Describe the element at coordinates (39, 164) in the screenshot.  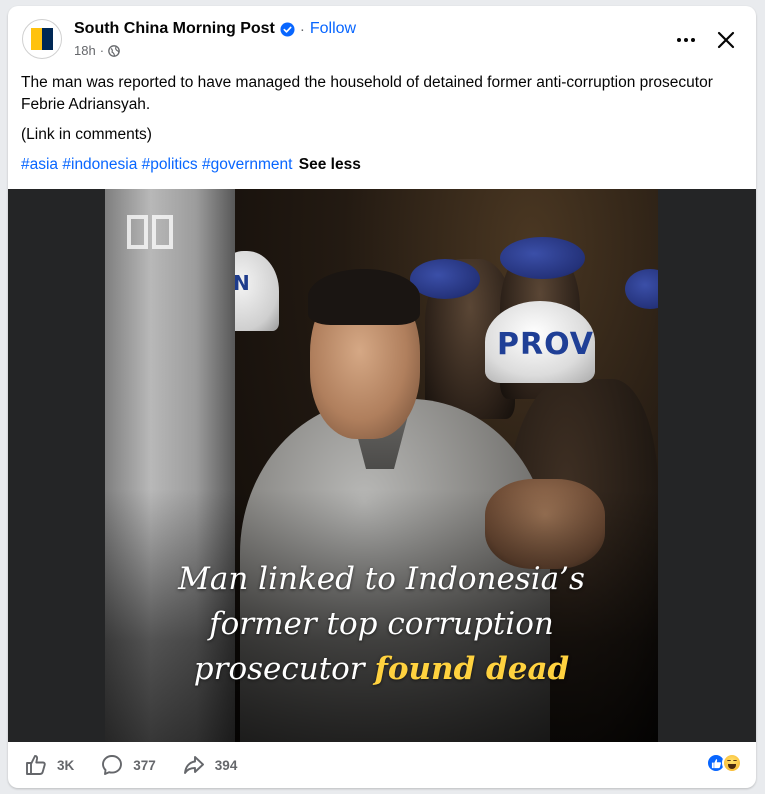
I see `hashtag-asia: #asia` at that location.